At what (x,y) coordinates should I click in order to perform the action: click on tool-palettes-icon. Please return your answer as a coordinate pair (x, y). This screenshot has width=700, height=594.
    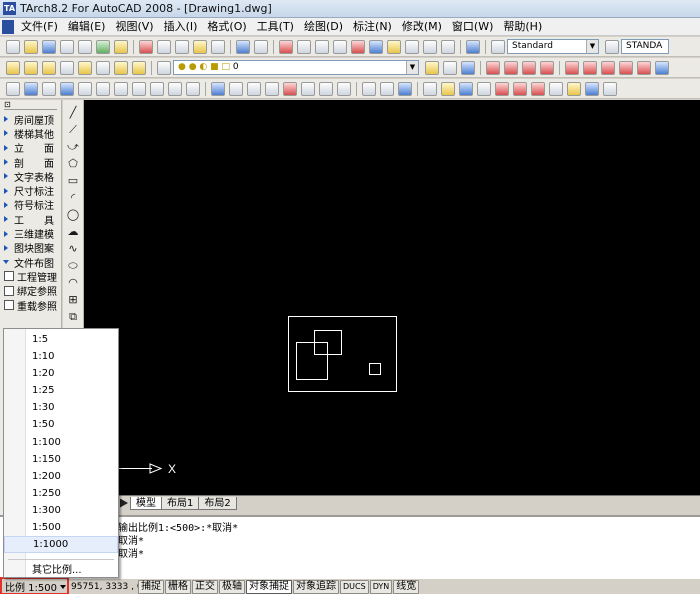
    Looking at the image, I should click on (394, 46).